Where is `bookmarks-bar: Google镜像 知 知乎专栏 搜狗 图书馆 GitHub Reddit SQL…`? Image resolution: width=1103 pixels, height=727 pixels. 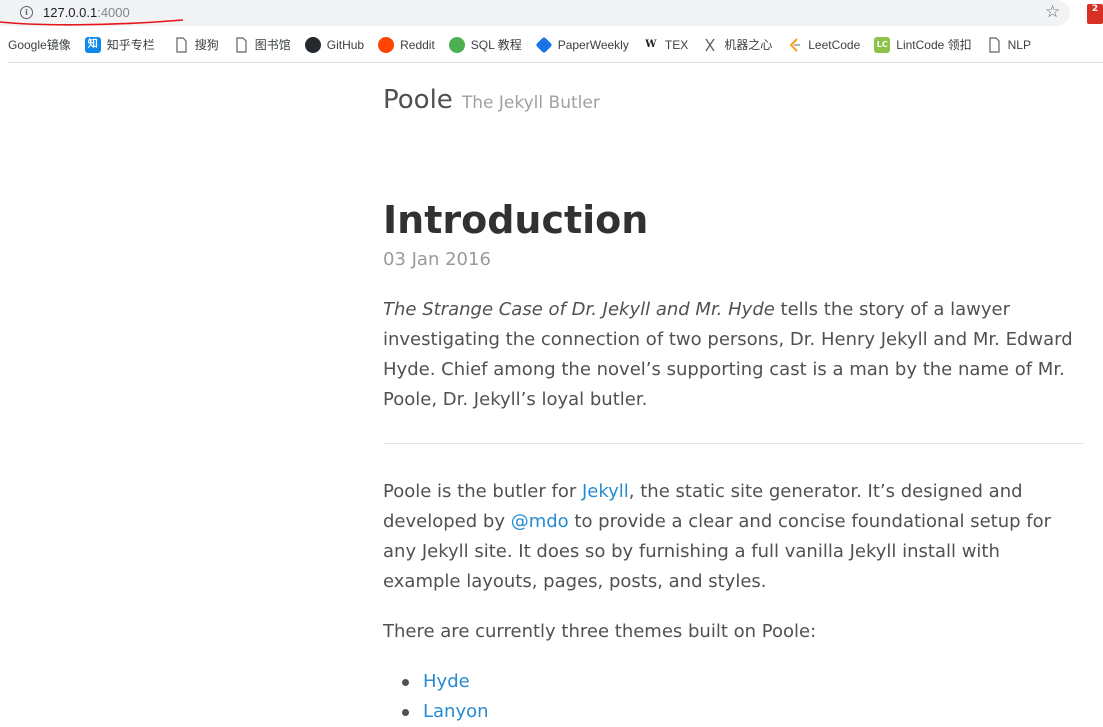
bookmarks-bar: Google镜像 知 知乎专栏 搜狗 图书馆 GitHub Reddit SQL… is located at coordinates (551, 45).